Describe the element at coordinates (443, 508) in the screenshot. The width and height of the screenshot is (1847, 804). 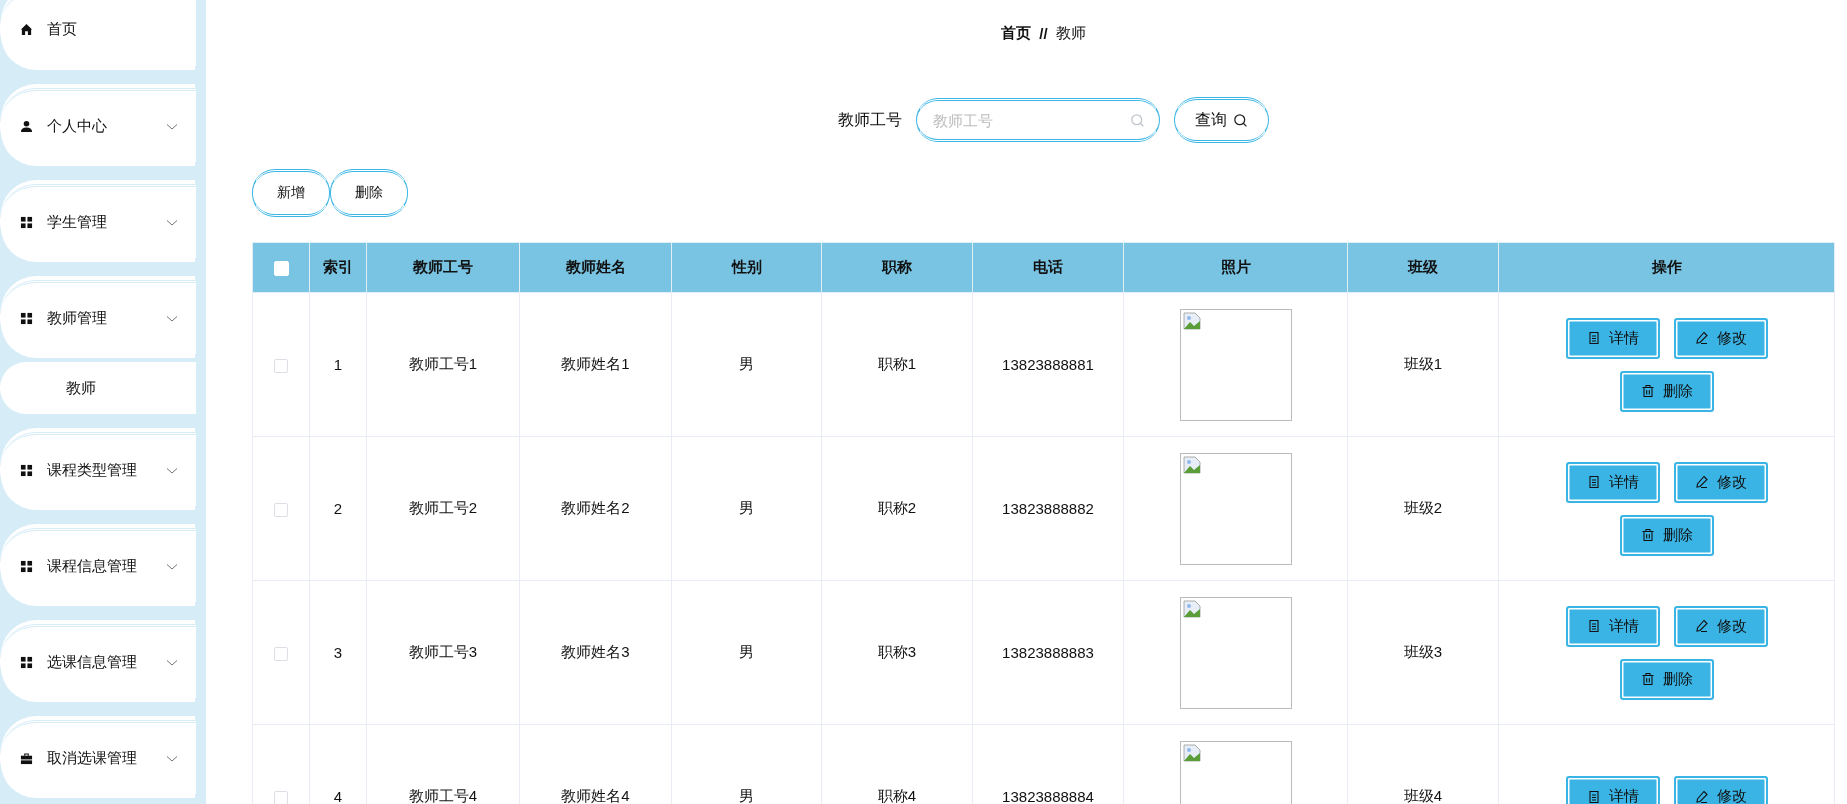
I see `table-cell: 教师工号2` at that location.